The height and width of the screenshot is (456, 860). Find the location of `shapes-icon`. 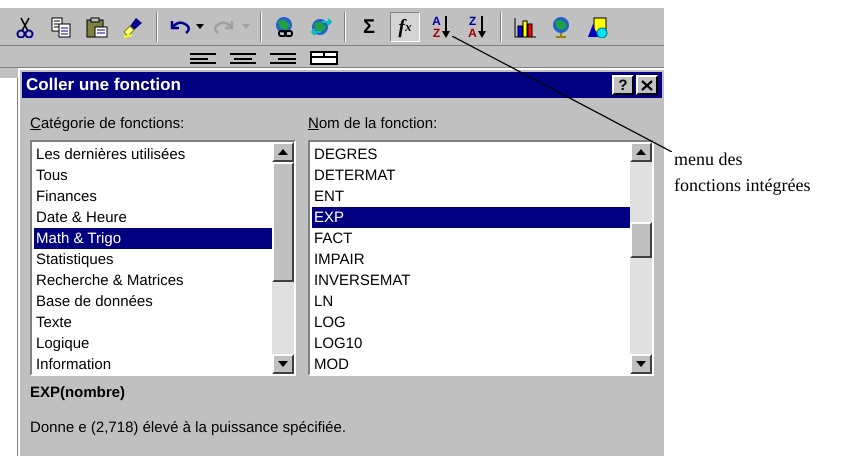

shapes-icon is located at coordinates (597, 27).